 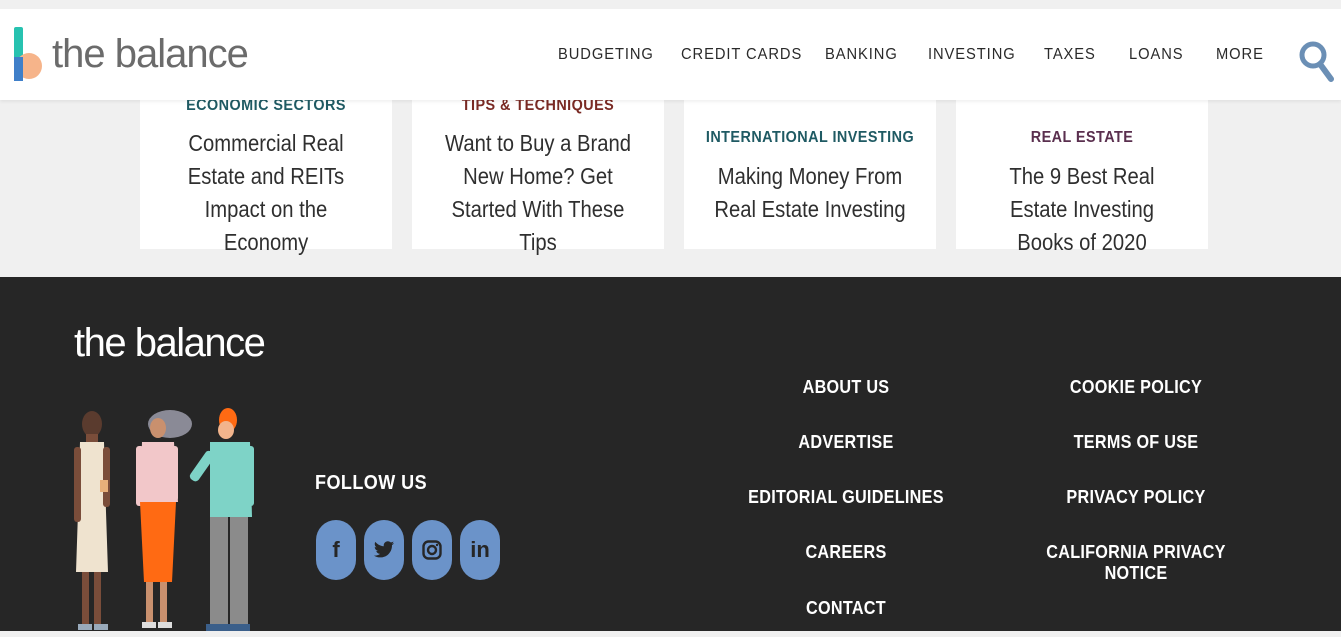 I want to click on search-icon, so click(x=1316, y=61).